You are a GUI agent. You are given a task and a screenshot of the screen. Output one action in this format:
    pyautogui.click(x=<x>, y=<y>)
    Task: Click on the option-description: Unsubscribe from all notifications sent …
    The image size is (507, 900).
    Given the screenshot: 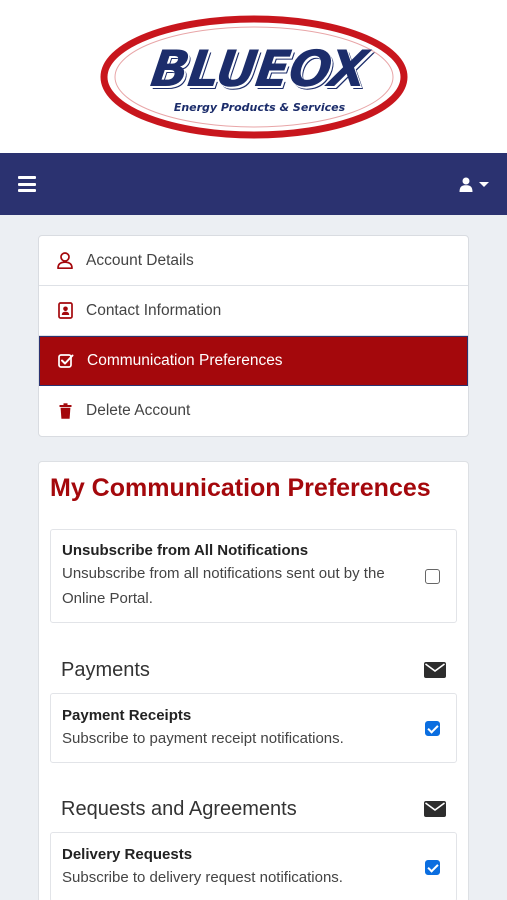 What is the action you would take?
    pyautogui.click(x=223, y=586)
    